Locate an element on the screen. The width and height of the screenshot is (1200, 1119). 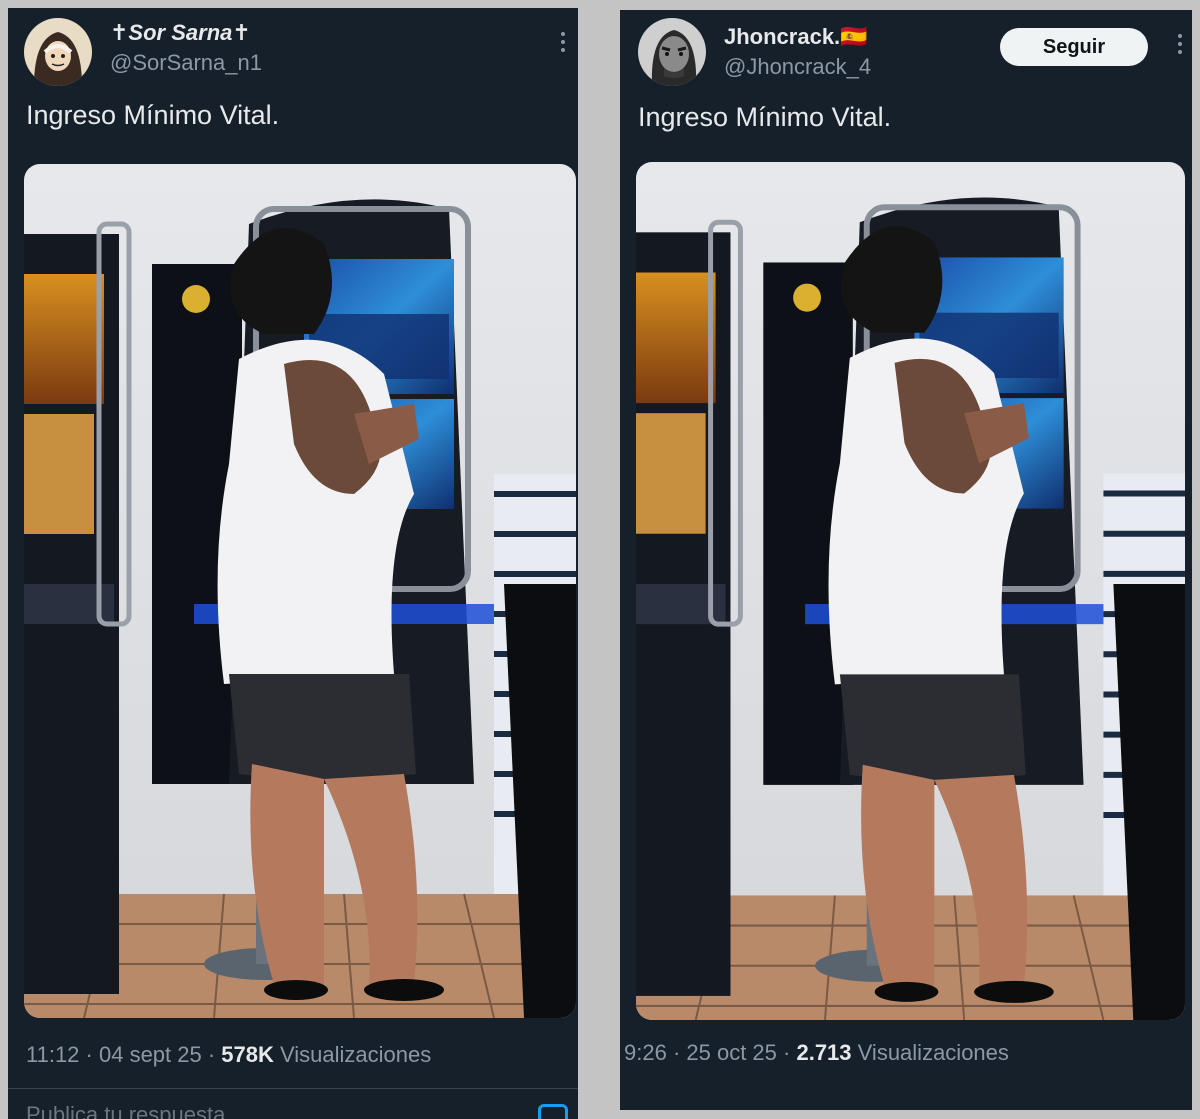
tweet-date: 25 oct 25 is located at coordinates (731, 1052).